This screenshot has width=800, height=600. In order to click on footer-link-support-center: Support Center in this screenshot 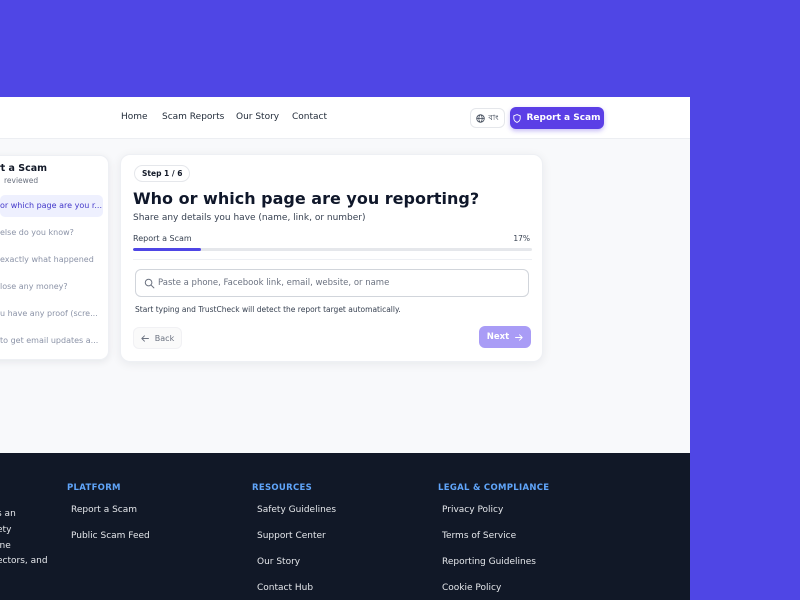, I will do `click(291, 536)`.